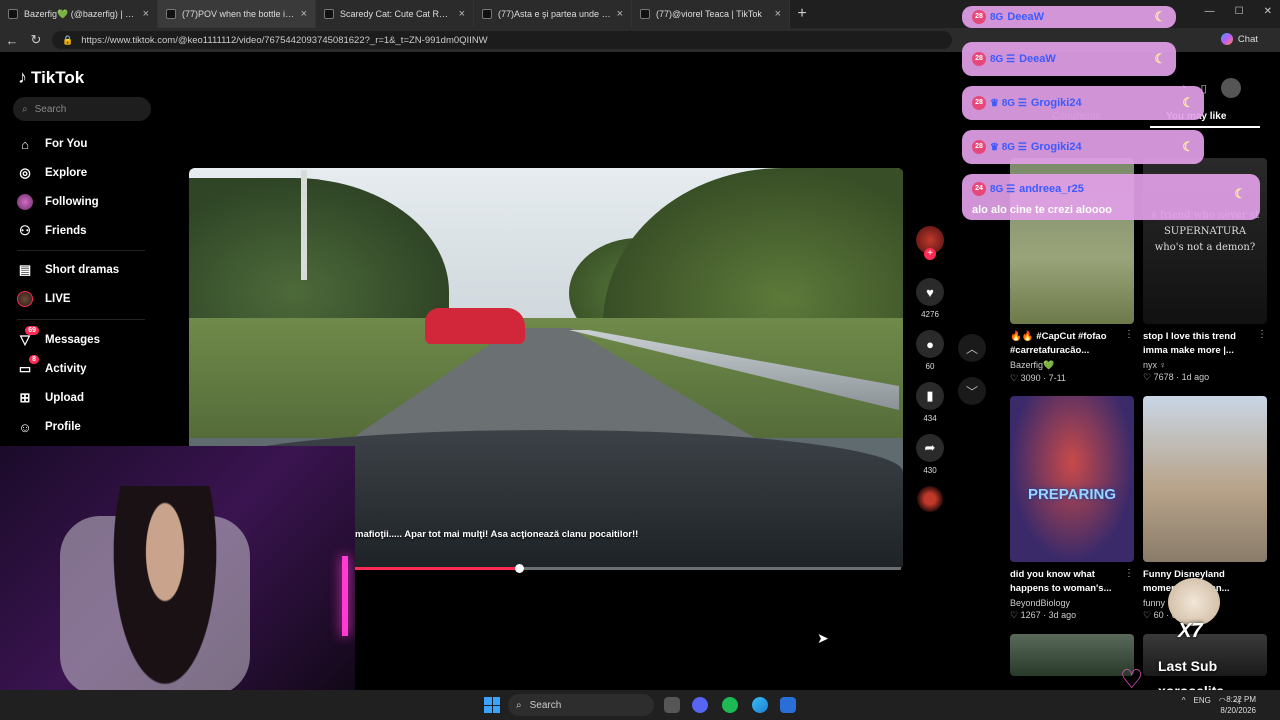 This screenshot has height=720, width=1280. I want to click on sidebar-item-live: LIVE, so click(44, 299).